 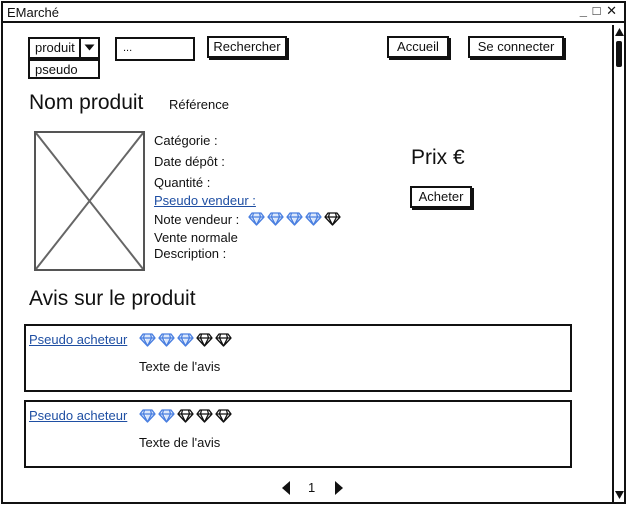 What do you see at coordinates (438, 157) in the screenshot?
I see `product-price: Prix €` at bounding box center [438, 157].